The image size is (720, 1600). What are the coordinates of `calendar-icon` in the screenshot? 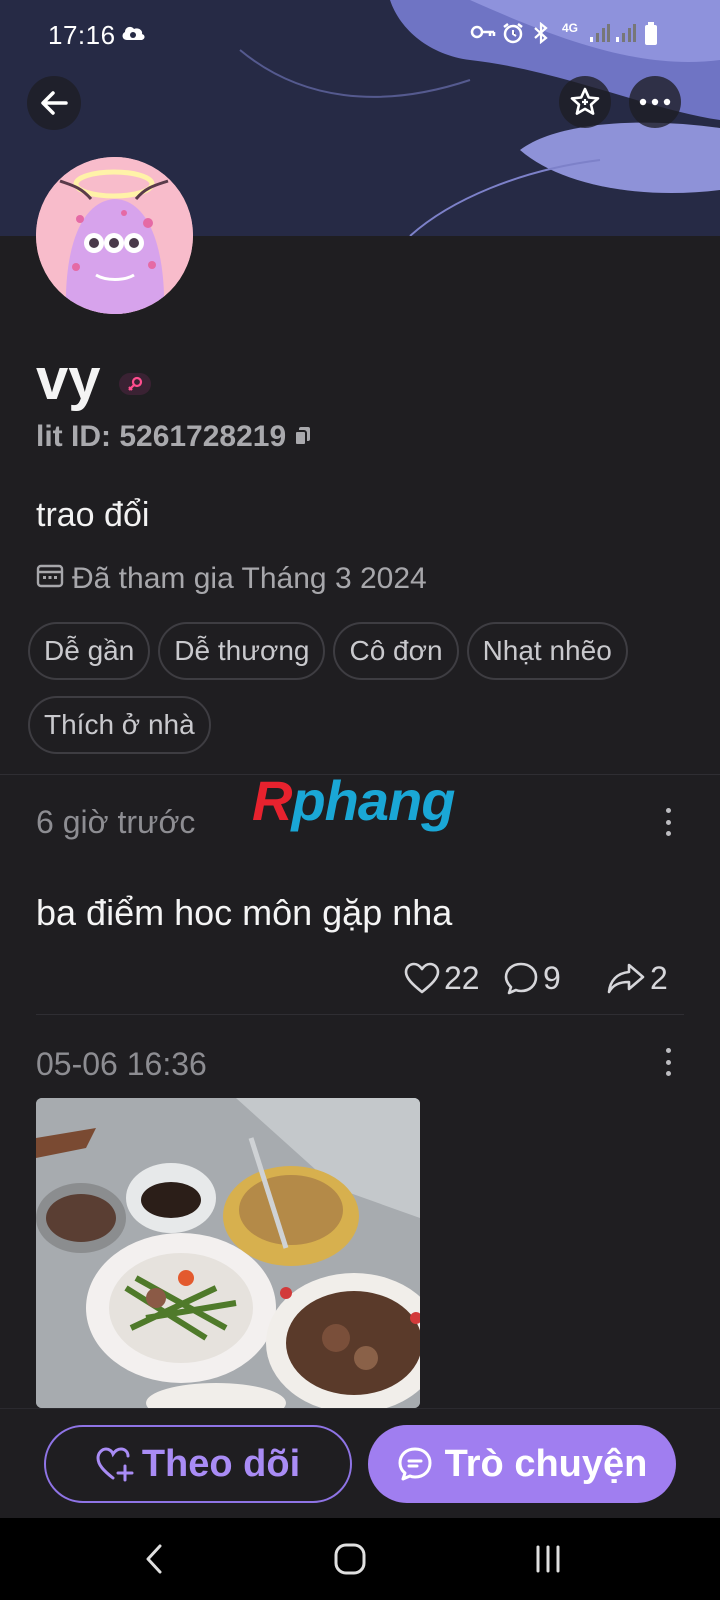 It's located at (50, 579).